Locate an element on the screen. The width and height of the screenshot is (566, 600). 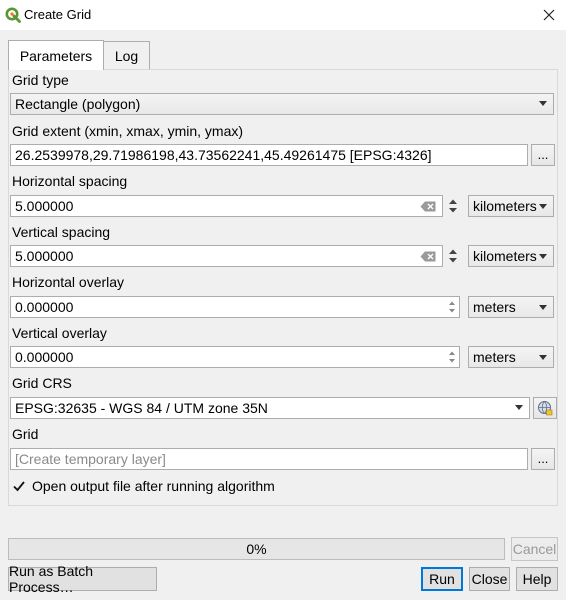
tab-parameters: Parameters is located at coordinates (56, 55).